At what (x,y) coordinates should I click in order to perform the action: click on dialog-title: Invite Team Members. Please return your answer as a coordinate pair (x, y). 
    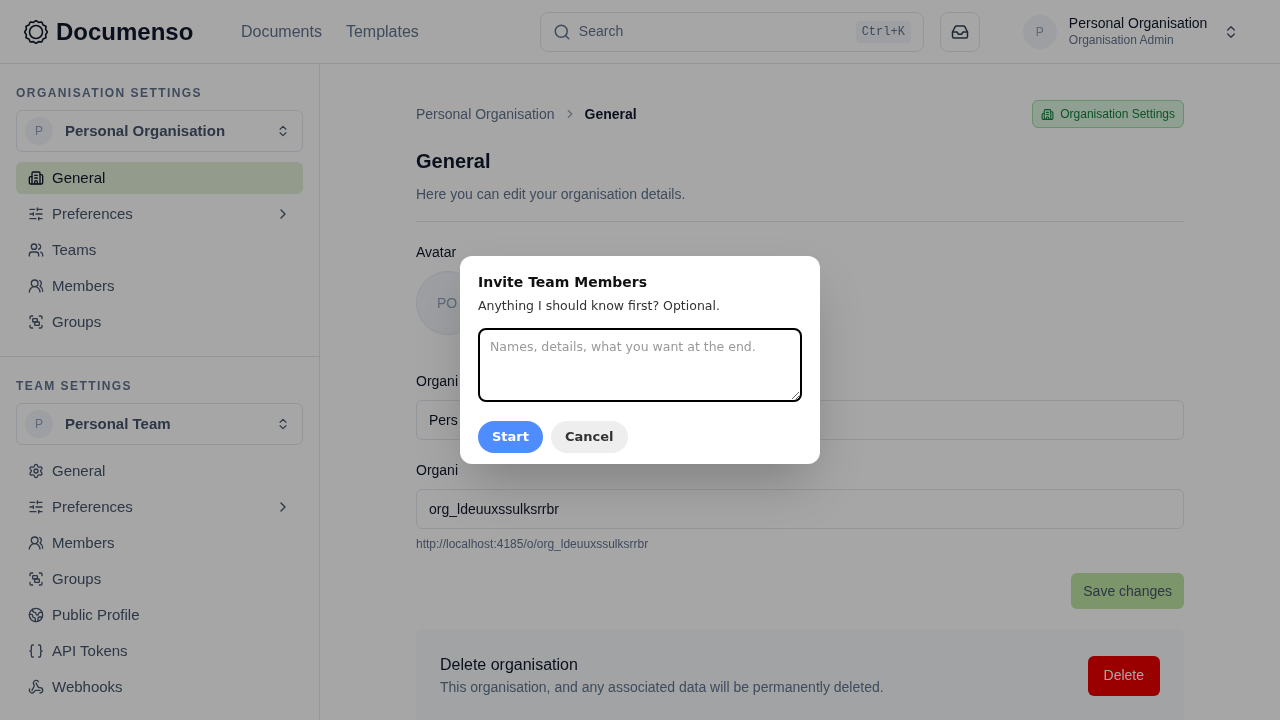
    Looking at the image, I should click on (563, 282).